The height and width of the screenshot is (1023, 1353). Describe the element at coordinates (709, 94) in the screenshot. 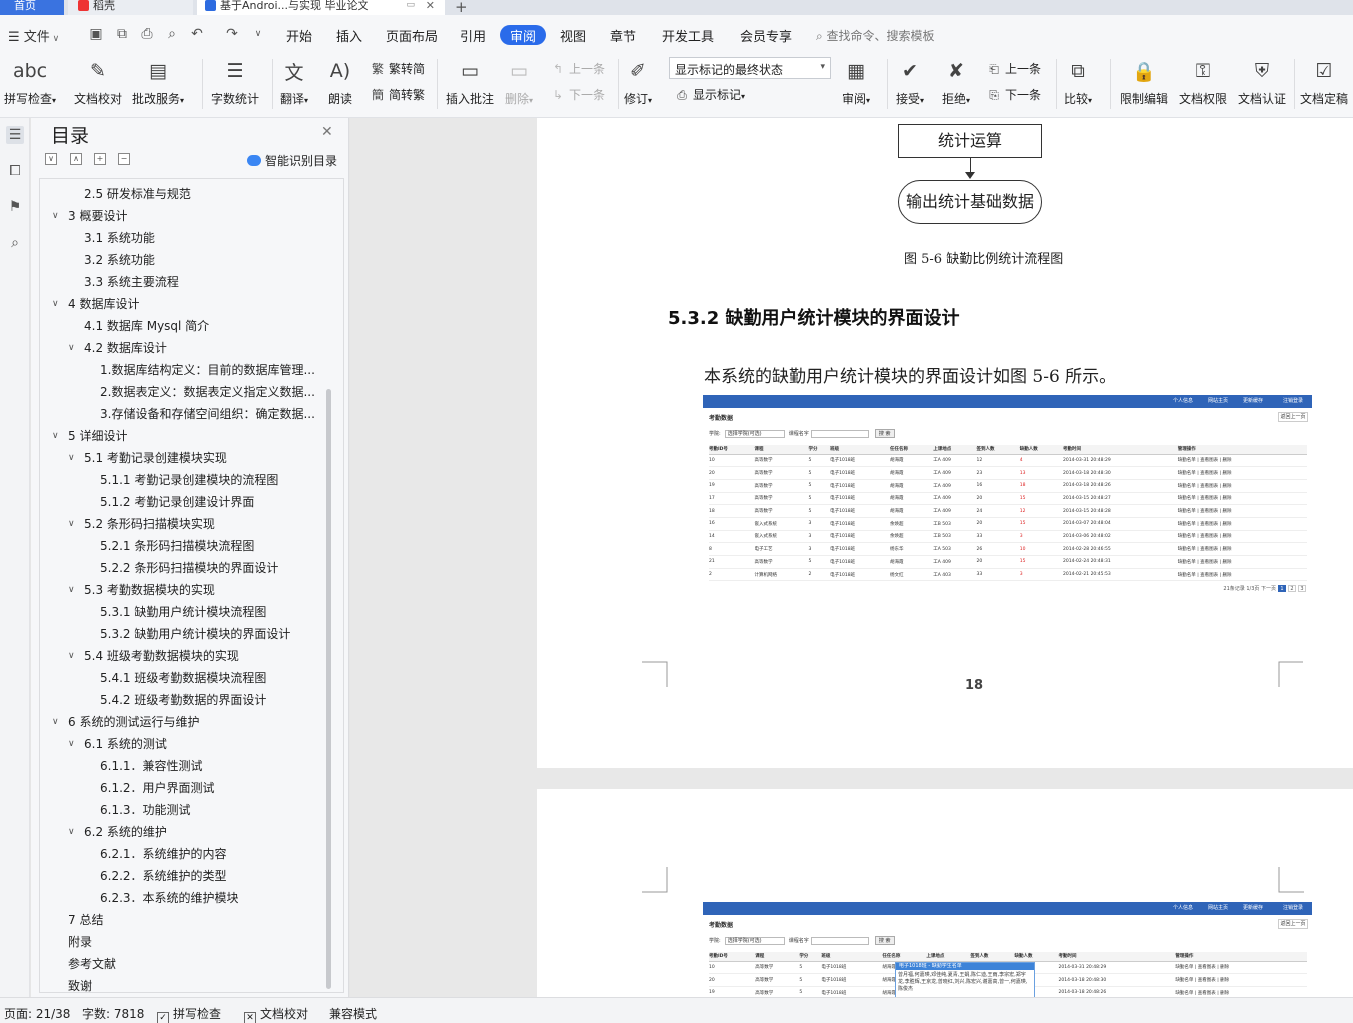

I see `show-markup-button: ⎙ 显示标记▾` at that location.